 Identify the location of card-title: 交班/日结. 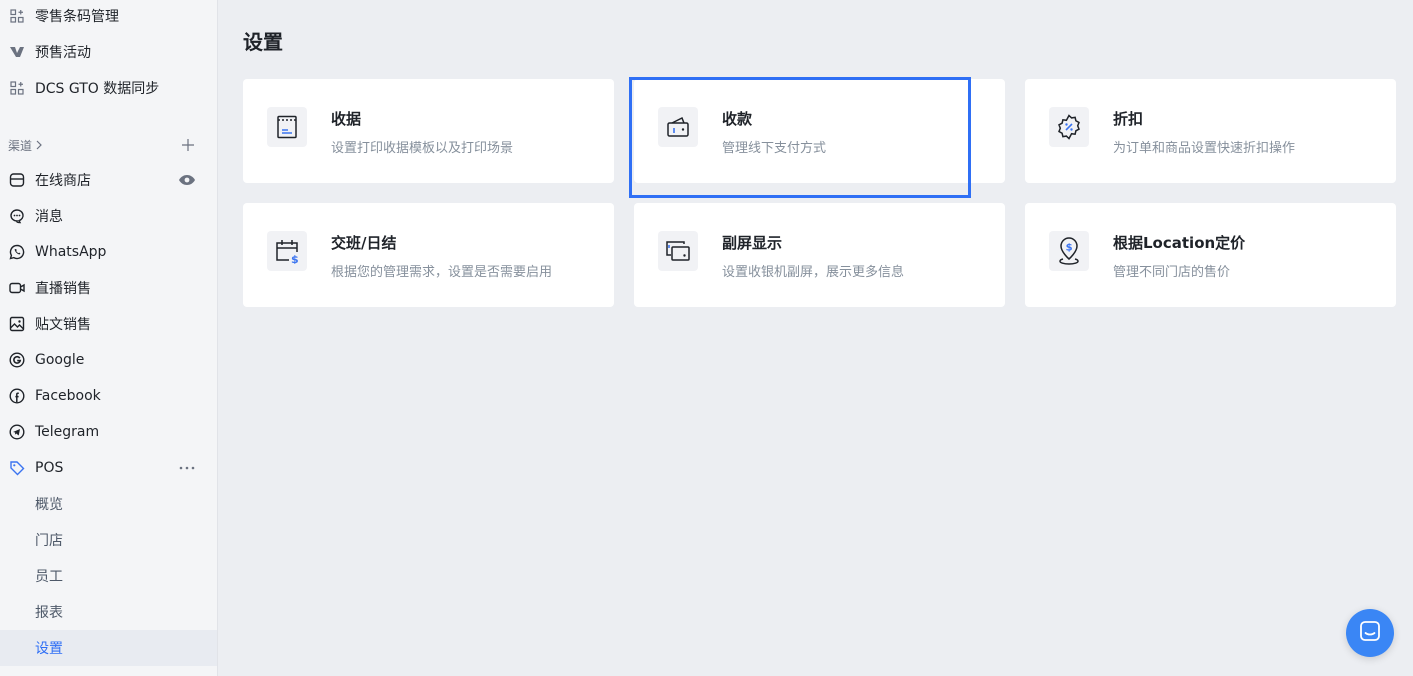
(364, 243).